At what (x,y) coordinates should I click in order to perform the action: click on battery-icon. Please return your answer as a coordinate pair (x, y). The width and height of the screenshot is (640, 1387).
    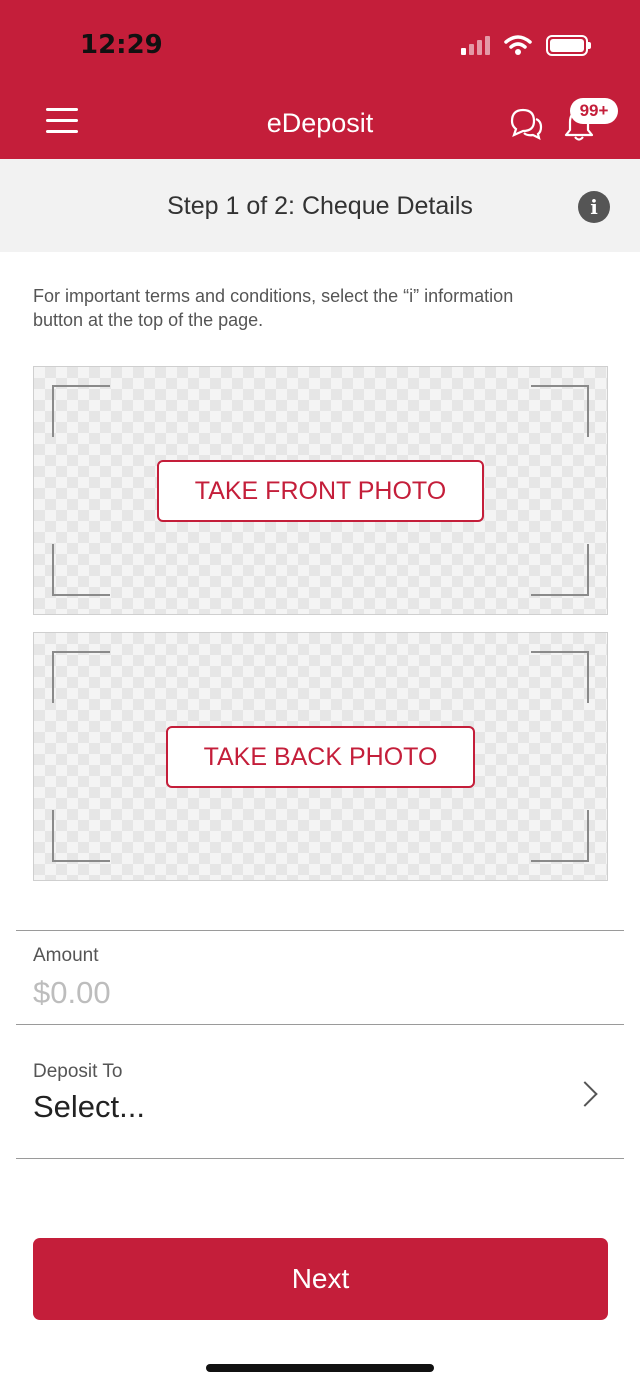
    Looking at the image, I should click on (568, 45).